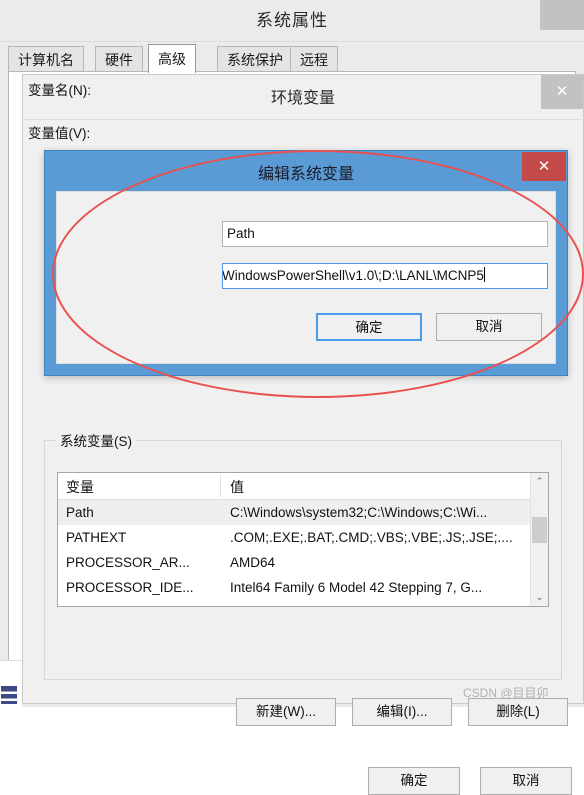 This screenshot has width=584, height=795. Describe the element at coordinates (220, 486) in the screenshot. I see `column-divider` at that location.